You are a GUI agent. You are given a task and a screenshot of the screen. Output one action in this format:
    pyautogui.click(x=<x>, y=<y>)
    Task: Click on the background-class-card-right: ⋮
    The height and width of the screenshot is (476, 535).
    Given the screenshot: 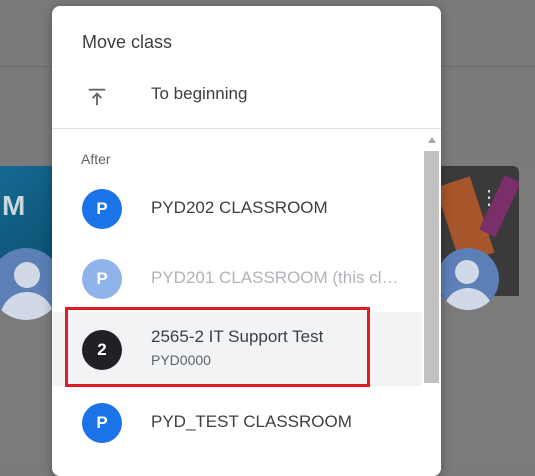 What is the action you would take?
    pyautogui.click(x=486, y=315)
    